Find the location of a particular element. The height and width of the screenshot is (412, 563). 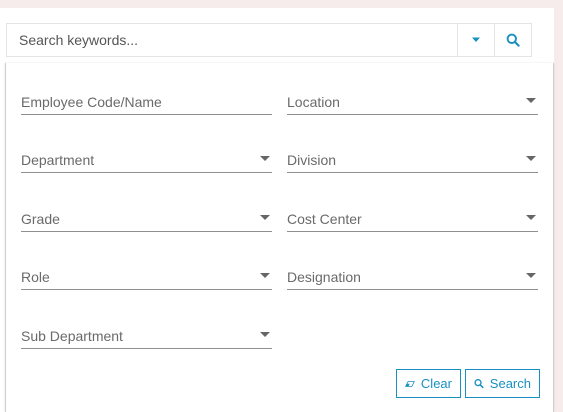

department-select: Department is located at coordinates (146, 159).